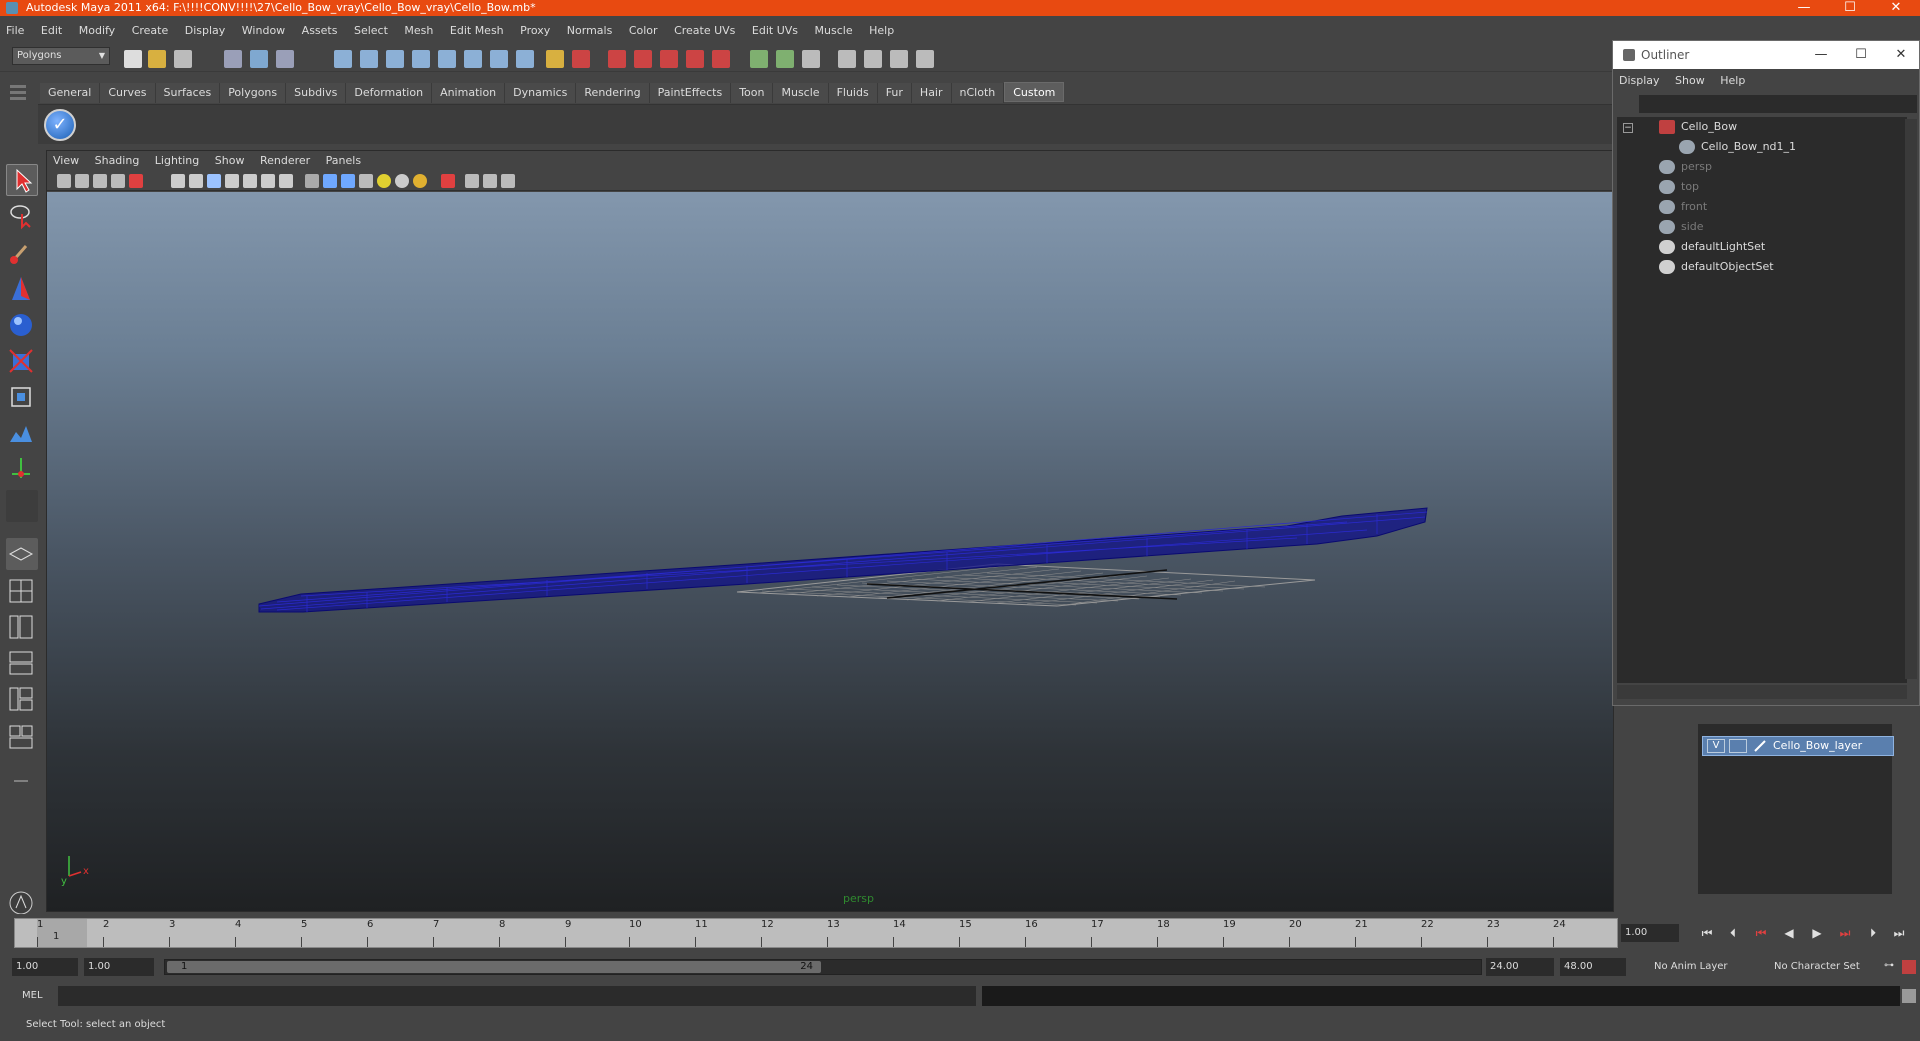 This screenshot has height=1041, width=1920. I want to click on viewport-menu-renderer: Renderer, so click(285, 161).